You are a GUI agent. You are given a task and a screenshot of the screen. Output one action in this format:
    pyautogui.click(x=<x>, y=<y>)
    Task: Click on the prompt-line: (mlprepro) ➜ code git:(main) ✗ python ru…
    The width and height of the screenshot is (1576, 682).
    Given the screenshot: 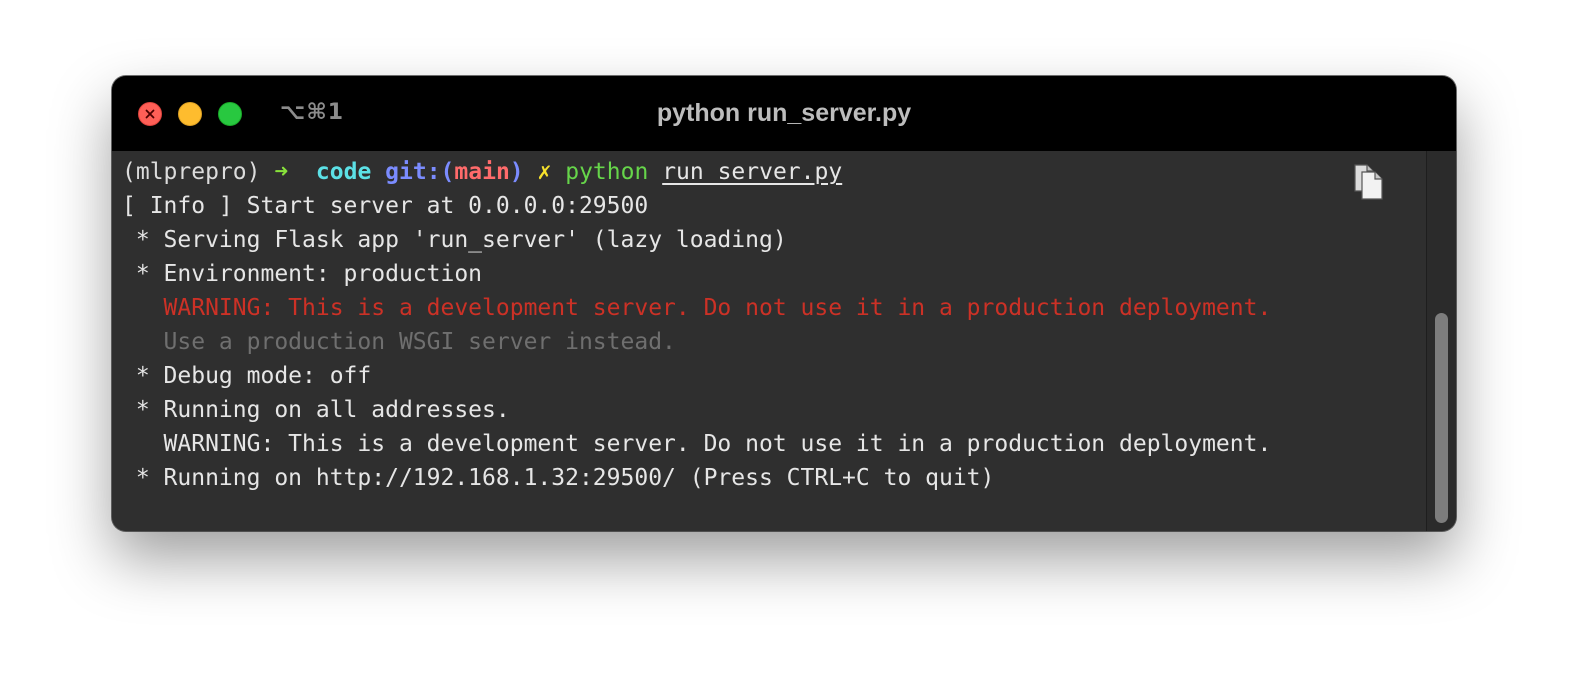 What is the action you would take?
    pyautogui.click(x=696, y=172)
    